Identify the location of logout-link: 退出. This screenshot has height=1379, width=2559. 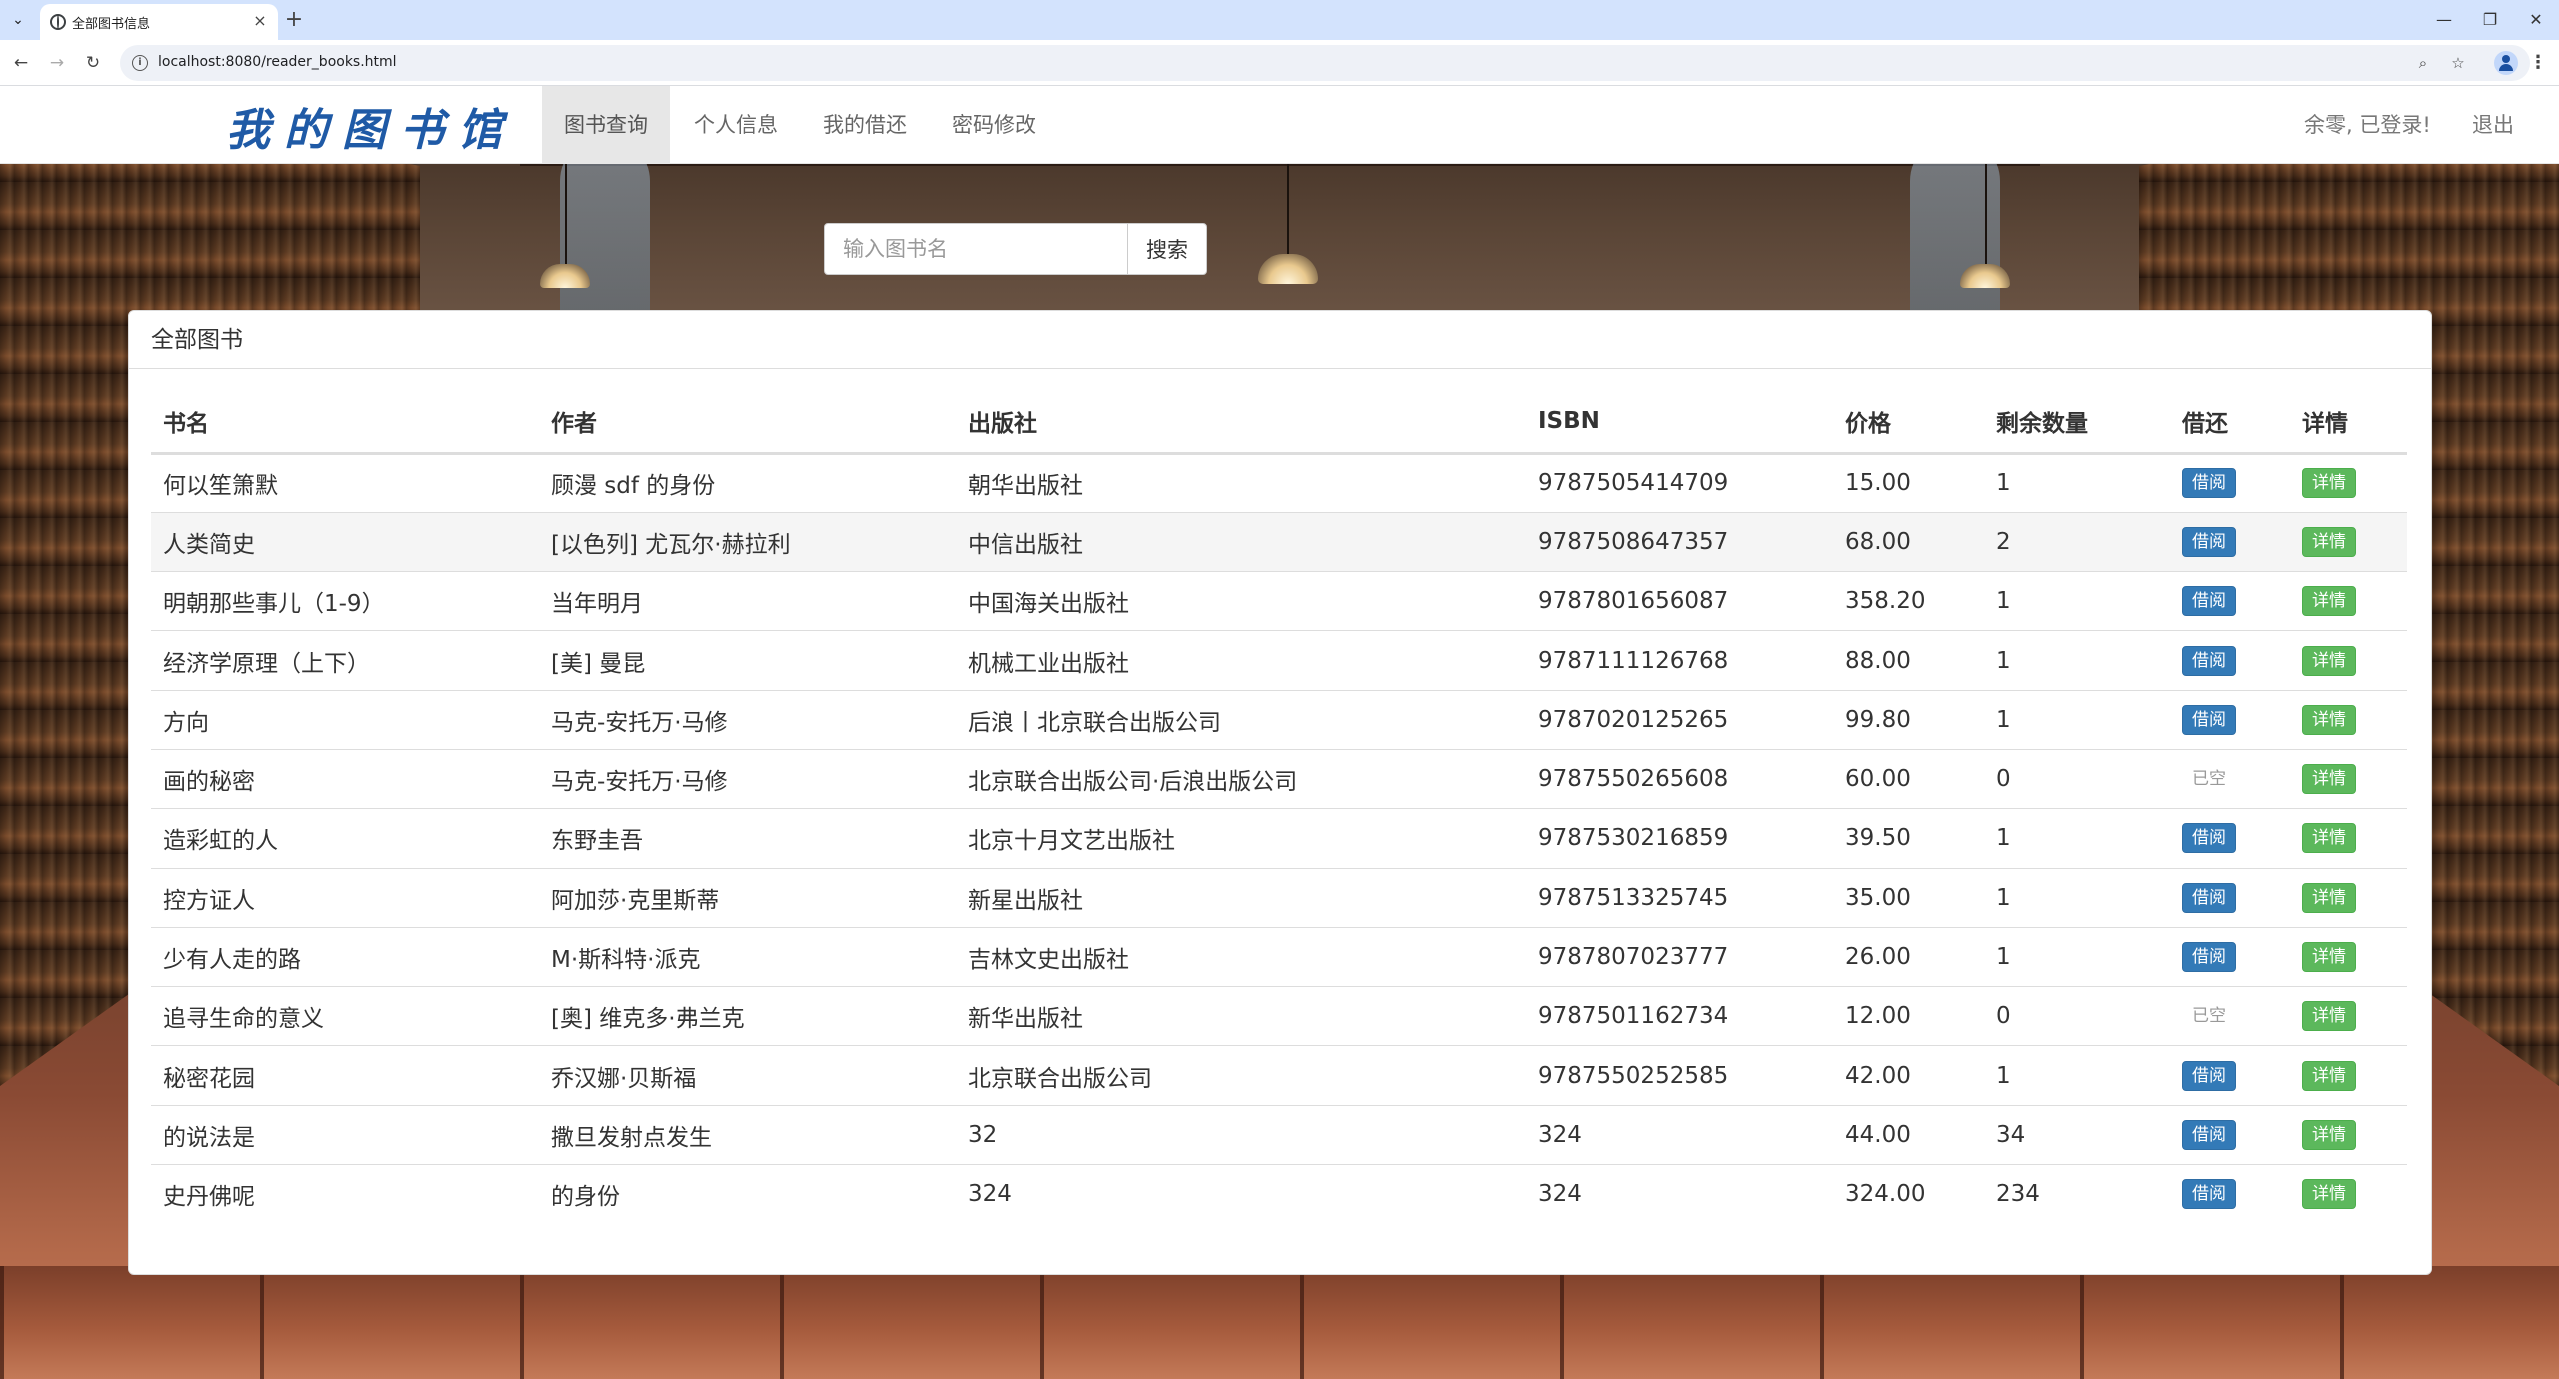
(2493, 125).